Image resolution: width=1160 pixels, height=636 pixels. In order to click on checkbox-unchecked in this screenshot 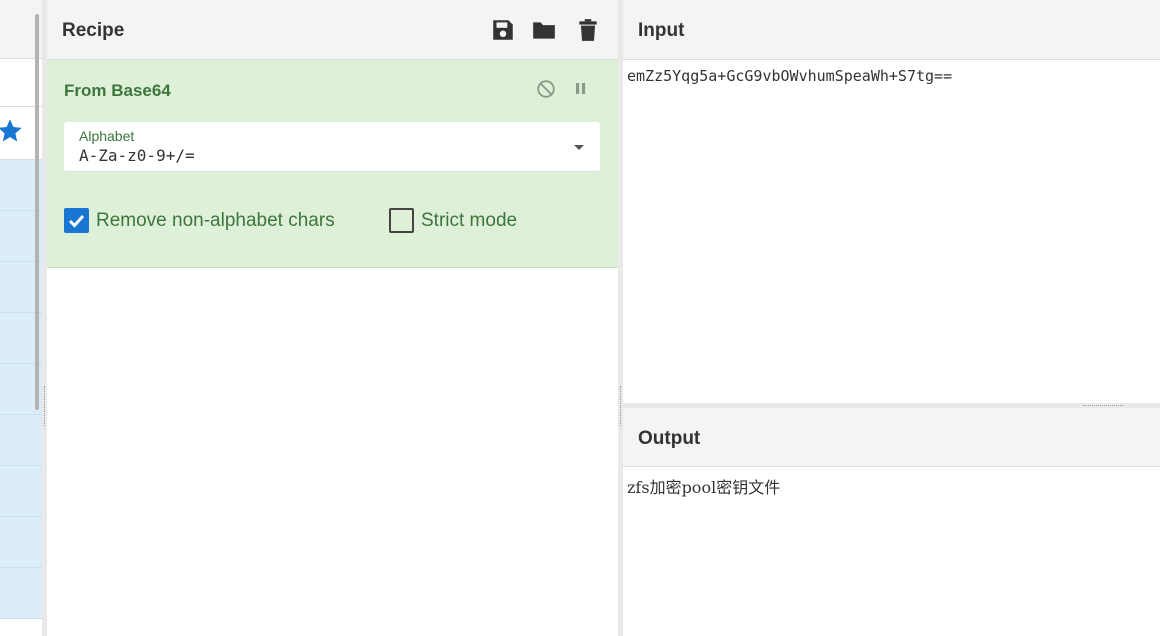, I will do `click(401, 220)`.